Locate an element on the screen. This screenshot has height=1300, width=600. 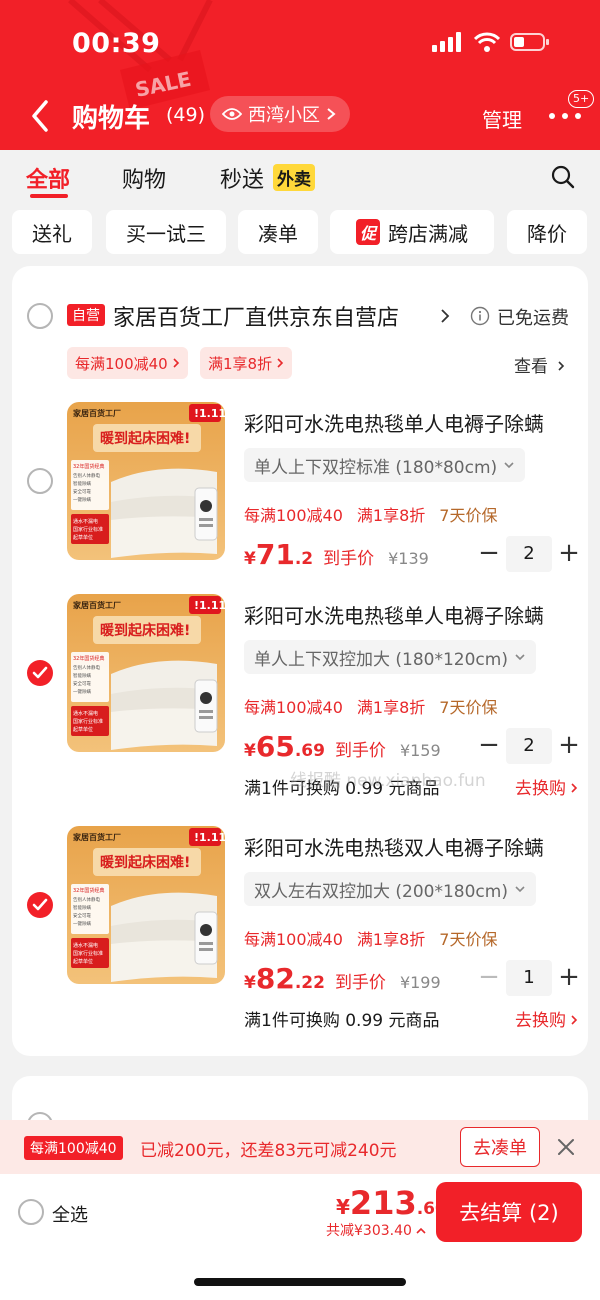
quantity-input: 1 is located at coordinates (529, 978).